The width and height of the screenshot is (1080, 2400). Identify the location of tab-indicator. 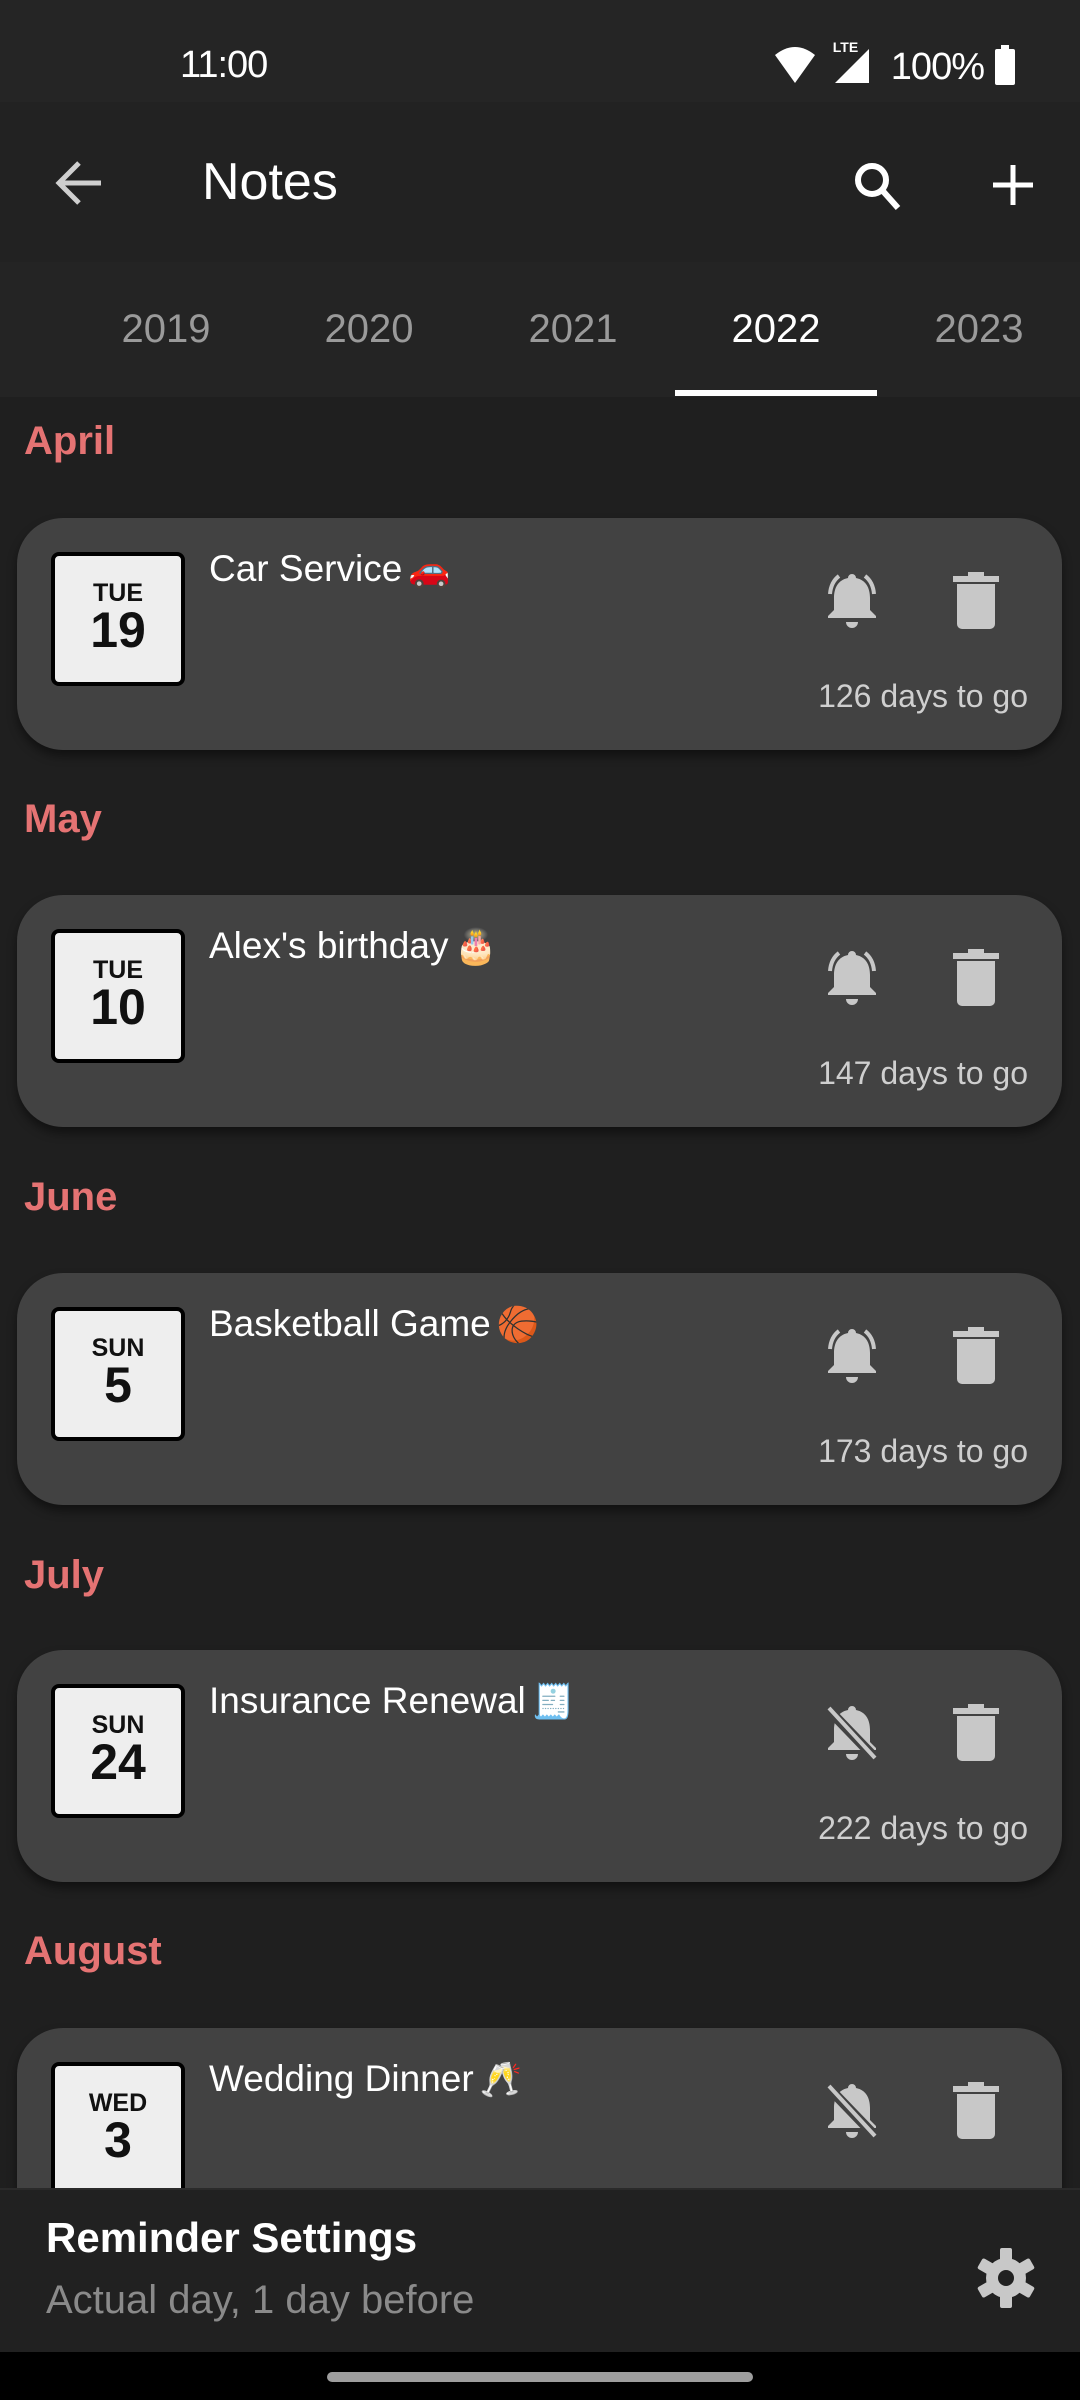
(776, 393).